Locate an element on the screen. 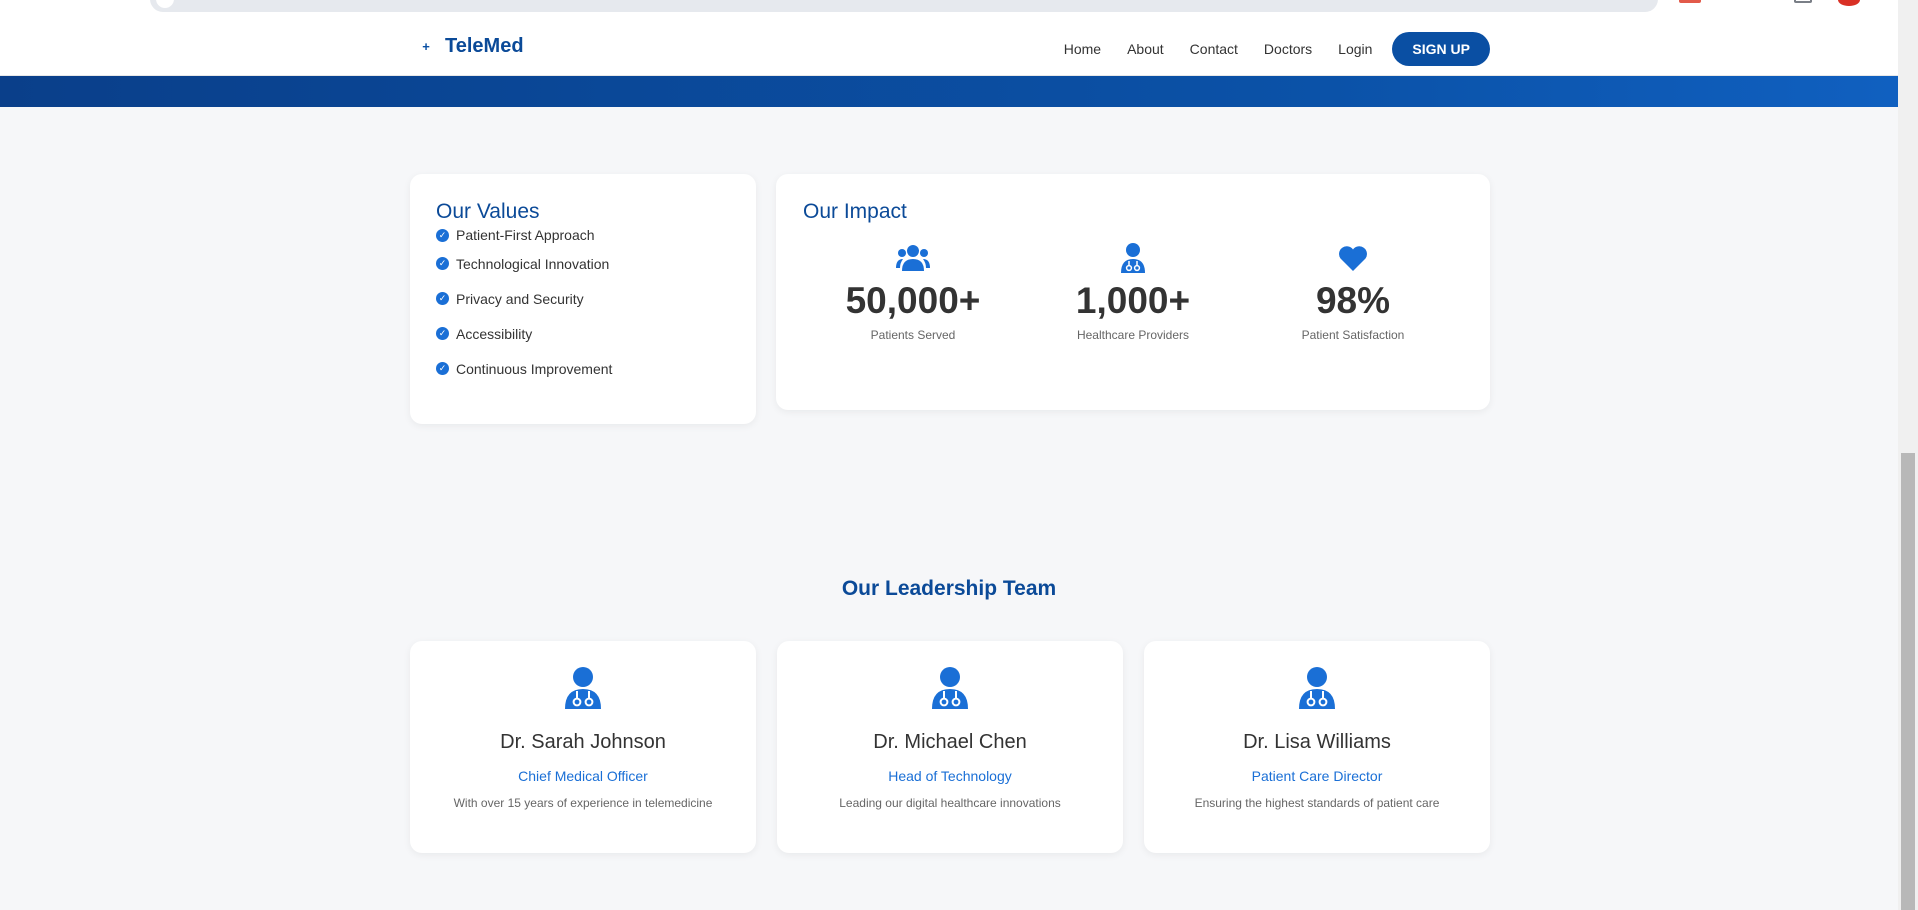 Image resolution: width=1918 pixels, height=910 pixels. main-nav: Home About Contact Doctors Login SIGN UP is located at coordinates (1277, 49).